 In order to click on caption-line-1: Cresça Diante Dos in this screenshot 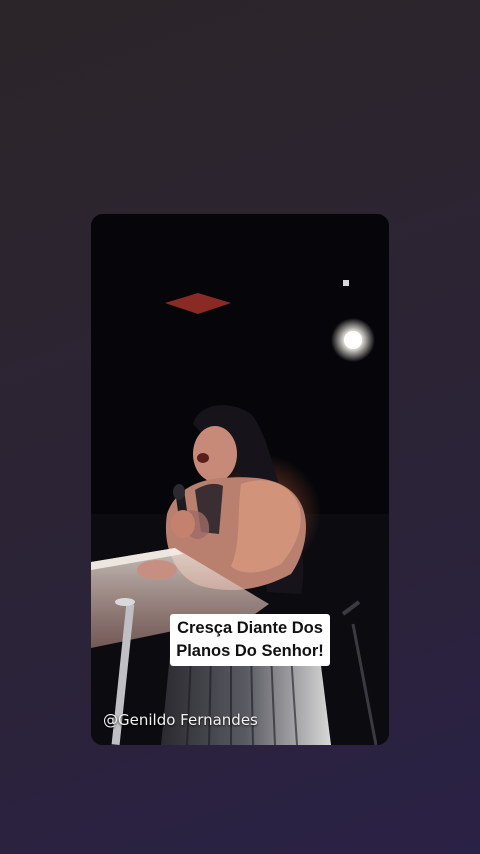, I will do `click(250, 628)`.